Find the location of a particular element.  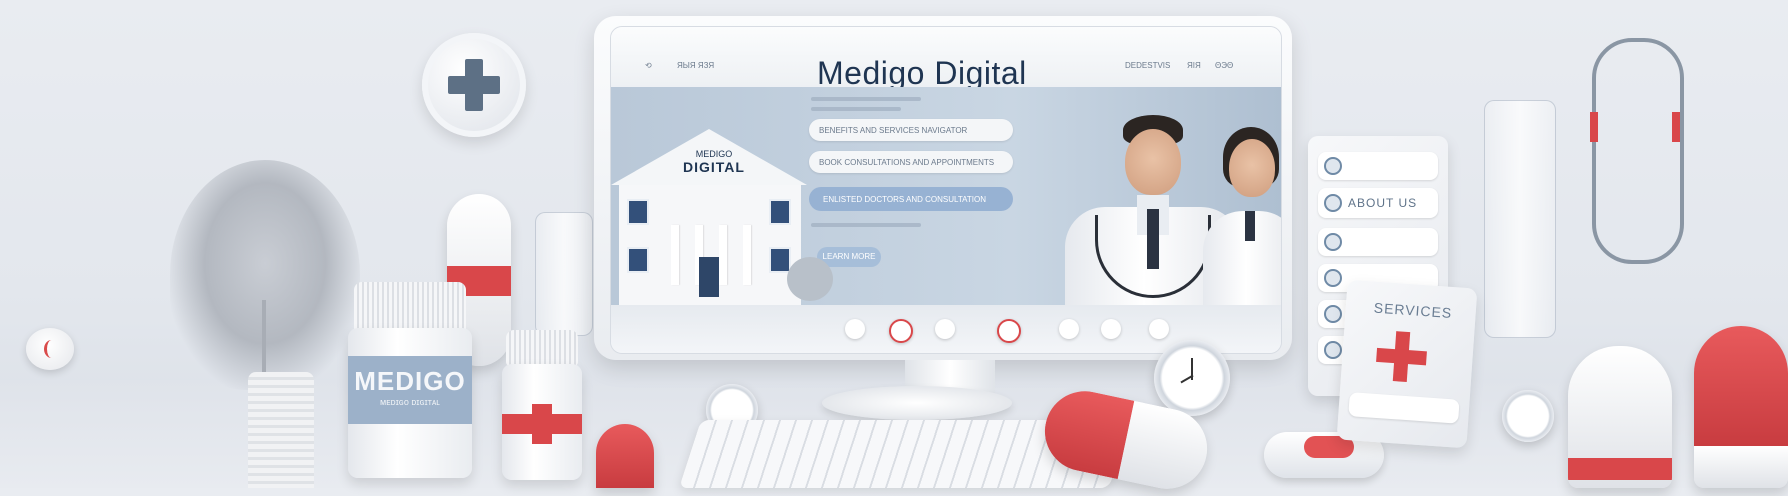

nav-left-item-2: ЯЫЯ ЯЗЯ is located at coordinates (695, 65).